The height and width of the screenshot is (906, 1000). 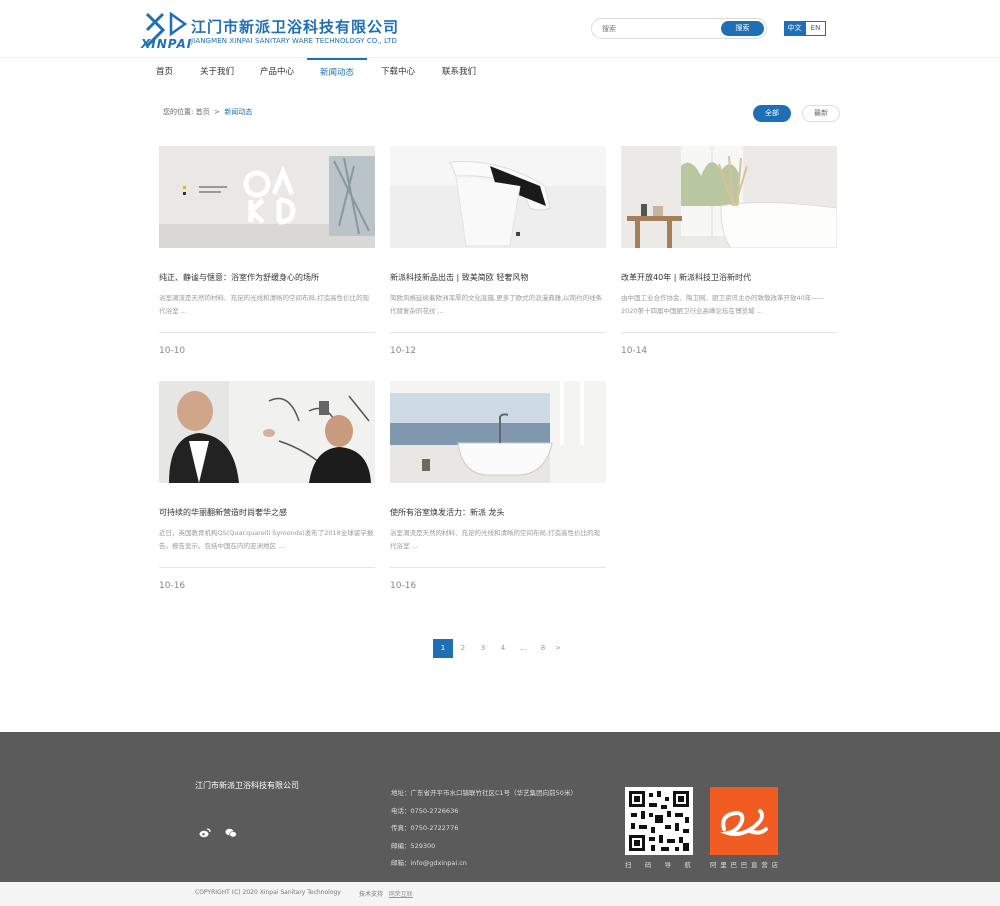 I want to click on nav-item-downloads: 下载中心, so click(x=398, y=72).